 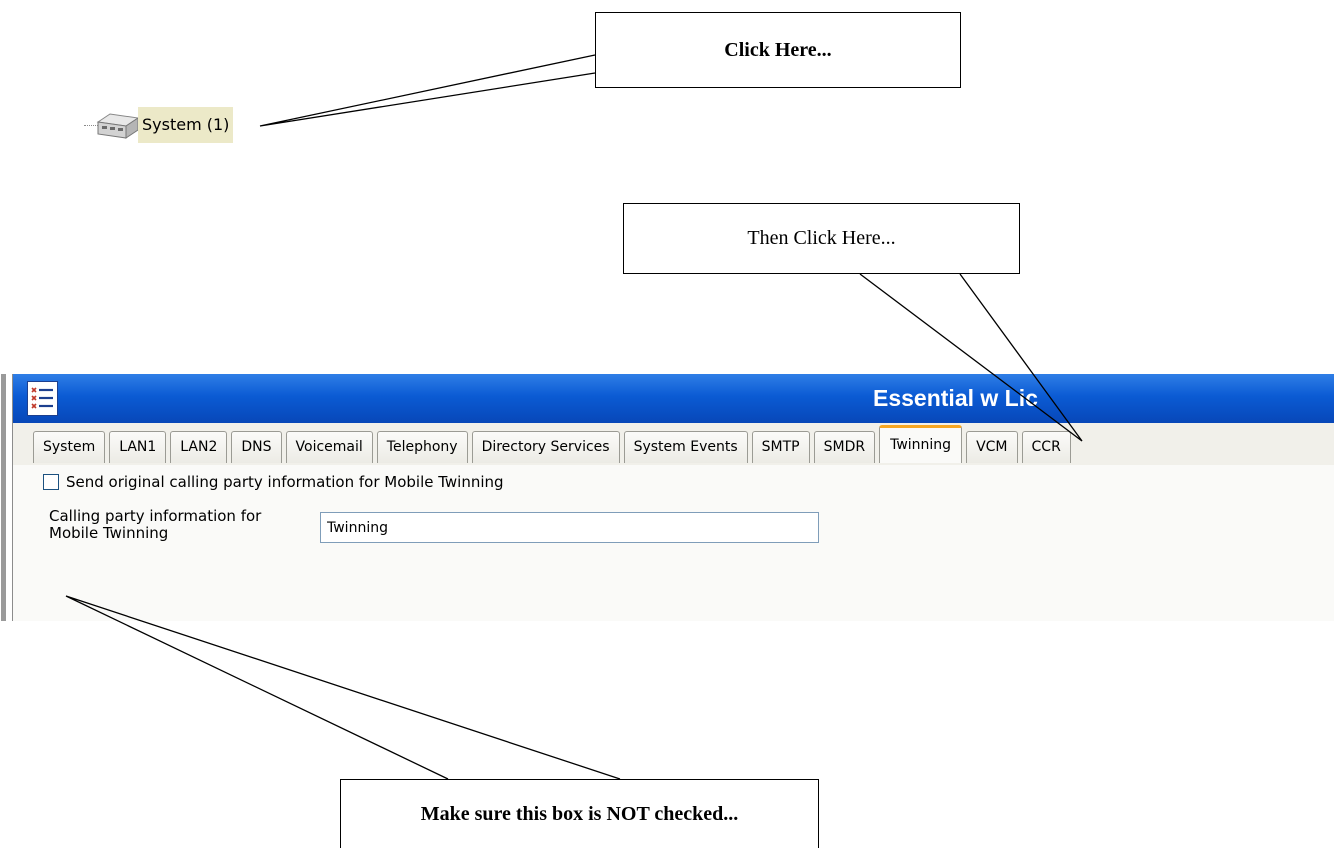 What do you see at coordinates (199, 447) in the screenshot?
I see `tab-lan2: LAN2` at bounding box center [199, 447].